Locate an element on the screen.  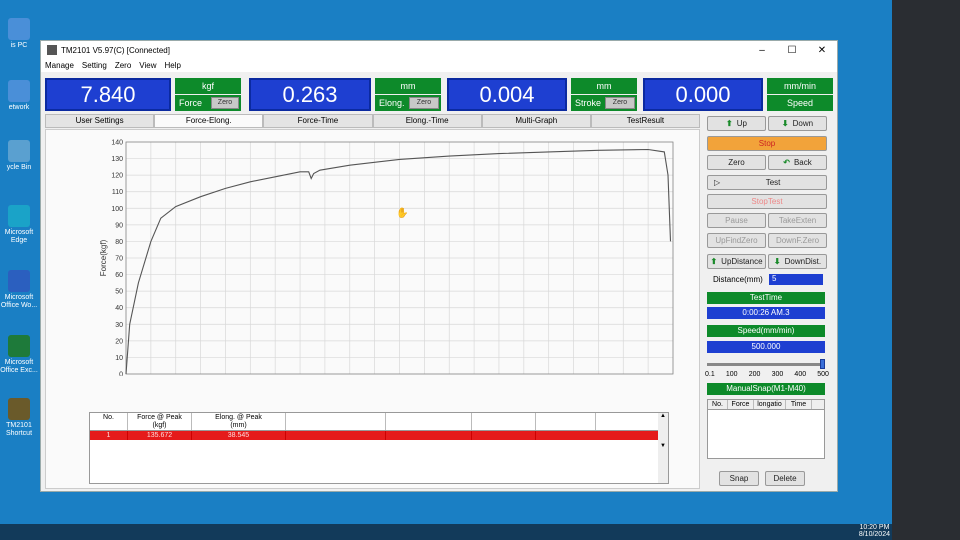
results-cell-no: 1 is located at coordinates (109, 435).